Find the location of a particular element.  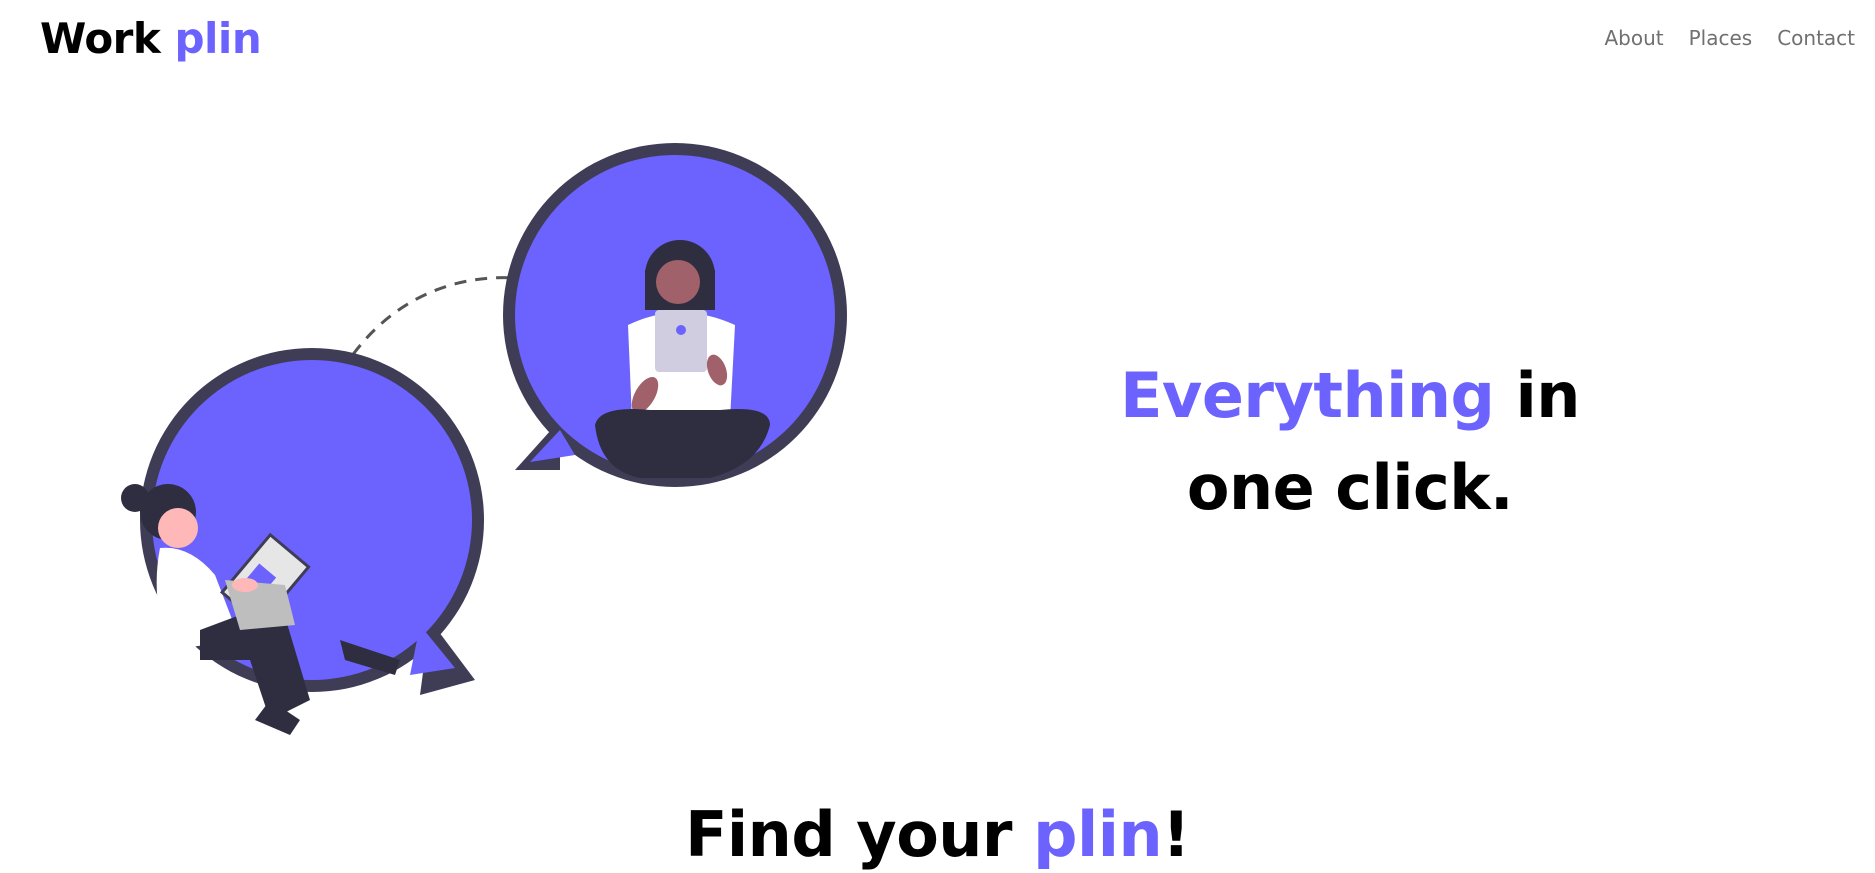

headline-line2: one click. is located at coordinates (1350, 487).